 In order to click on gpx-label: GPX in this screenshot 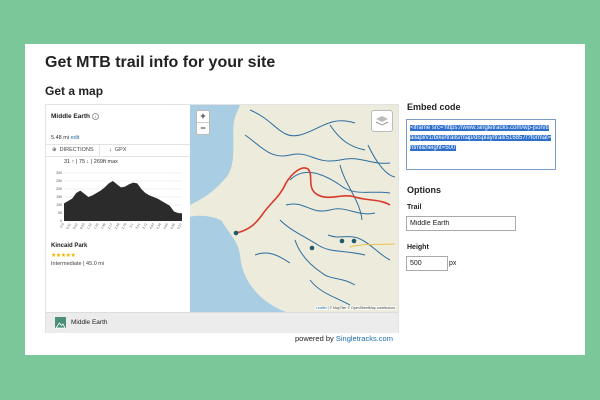, I will do `click(120, 150)`.